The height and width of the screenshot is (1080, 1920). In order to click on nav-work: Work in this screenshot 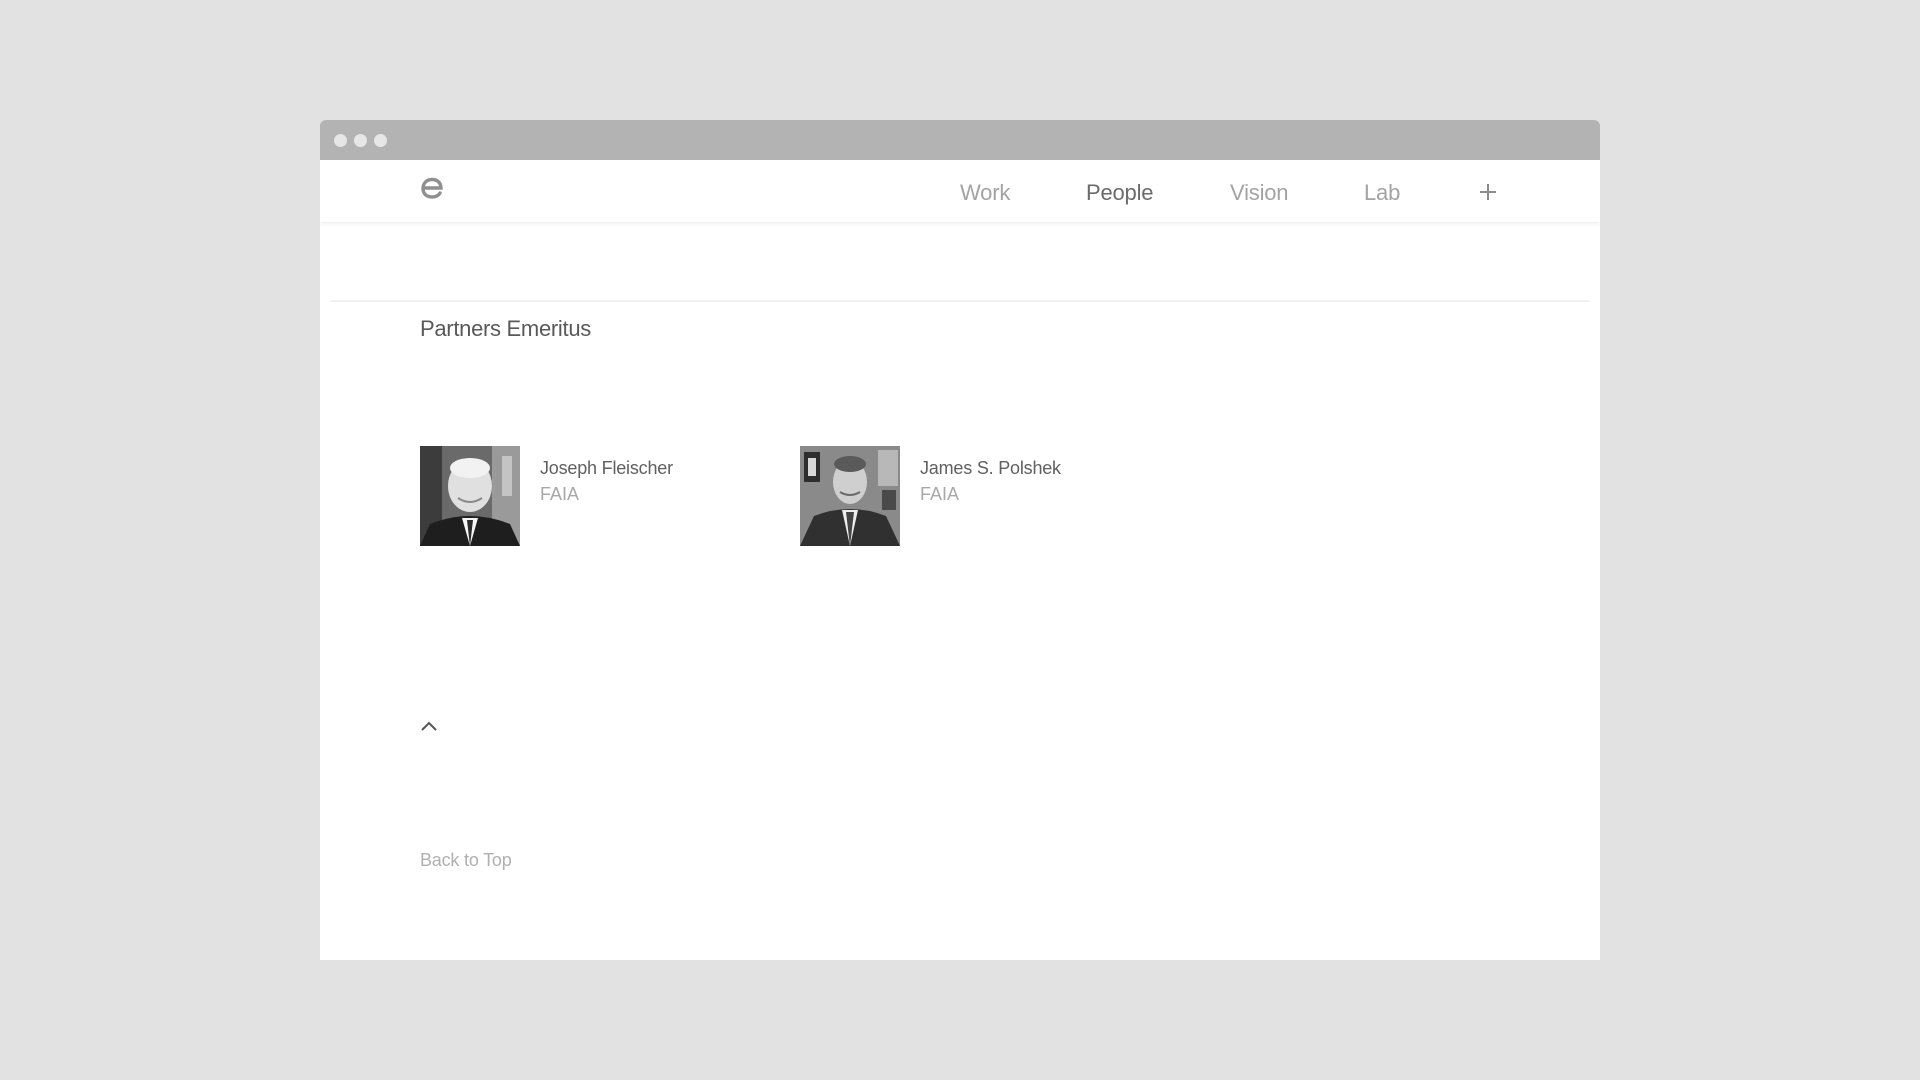, I will do `click(985, 191)`.